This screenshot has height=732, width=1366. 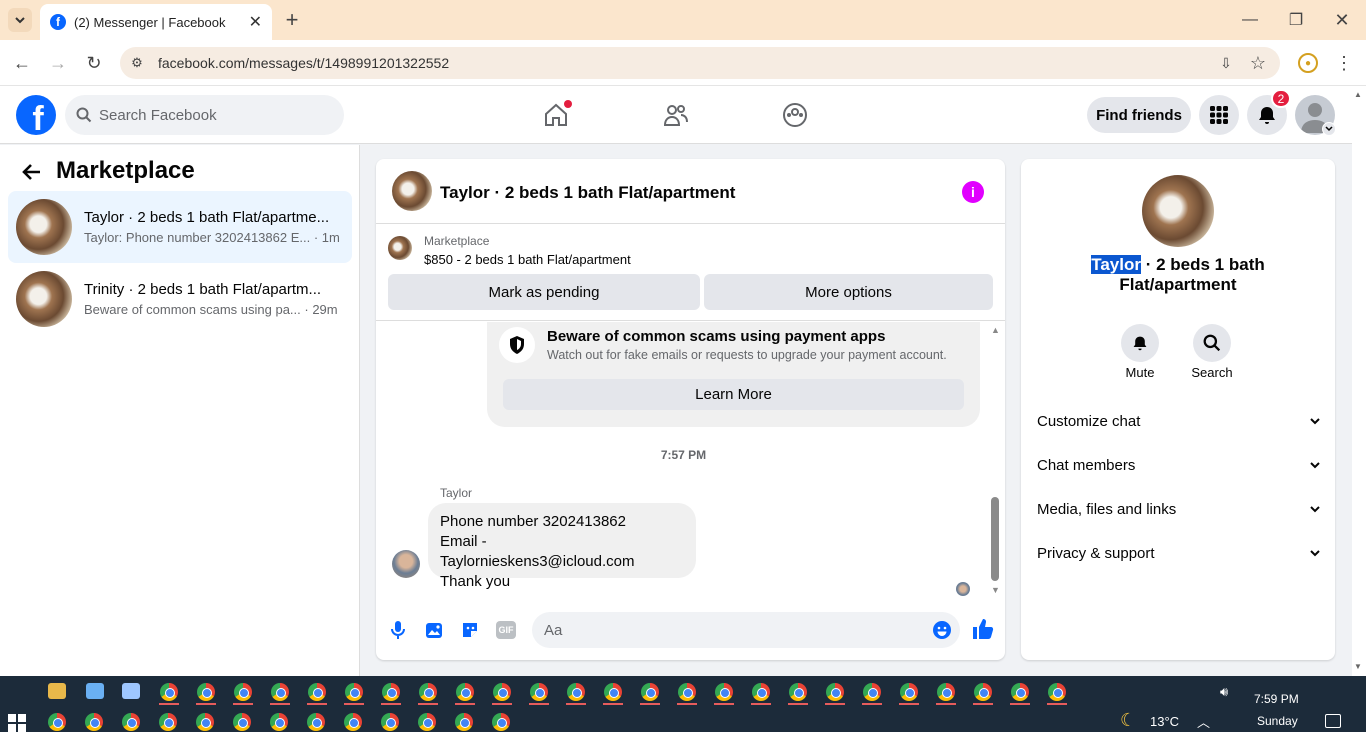 What do you see at coordinates (1258, 63) in the screenshot?
I see `bookmark-star-icon: ☆` at bounding box center [1258, 63].